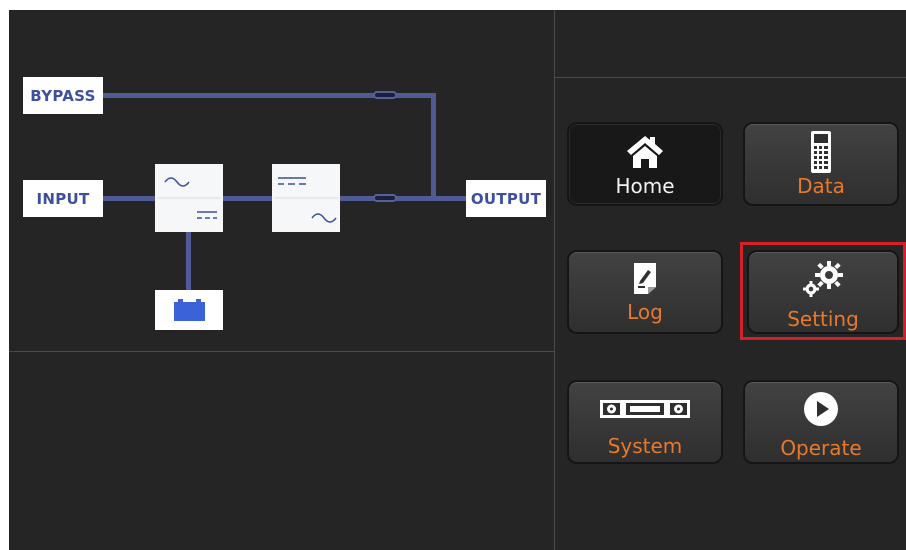  I want to click on battery-box, so click(189, 310).